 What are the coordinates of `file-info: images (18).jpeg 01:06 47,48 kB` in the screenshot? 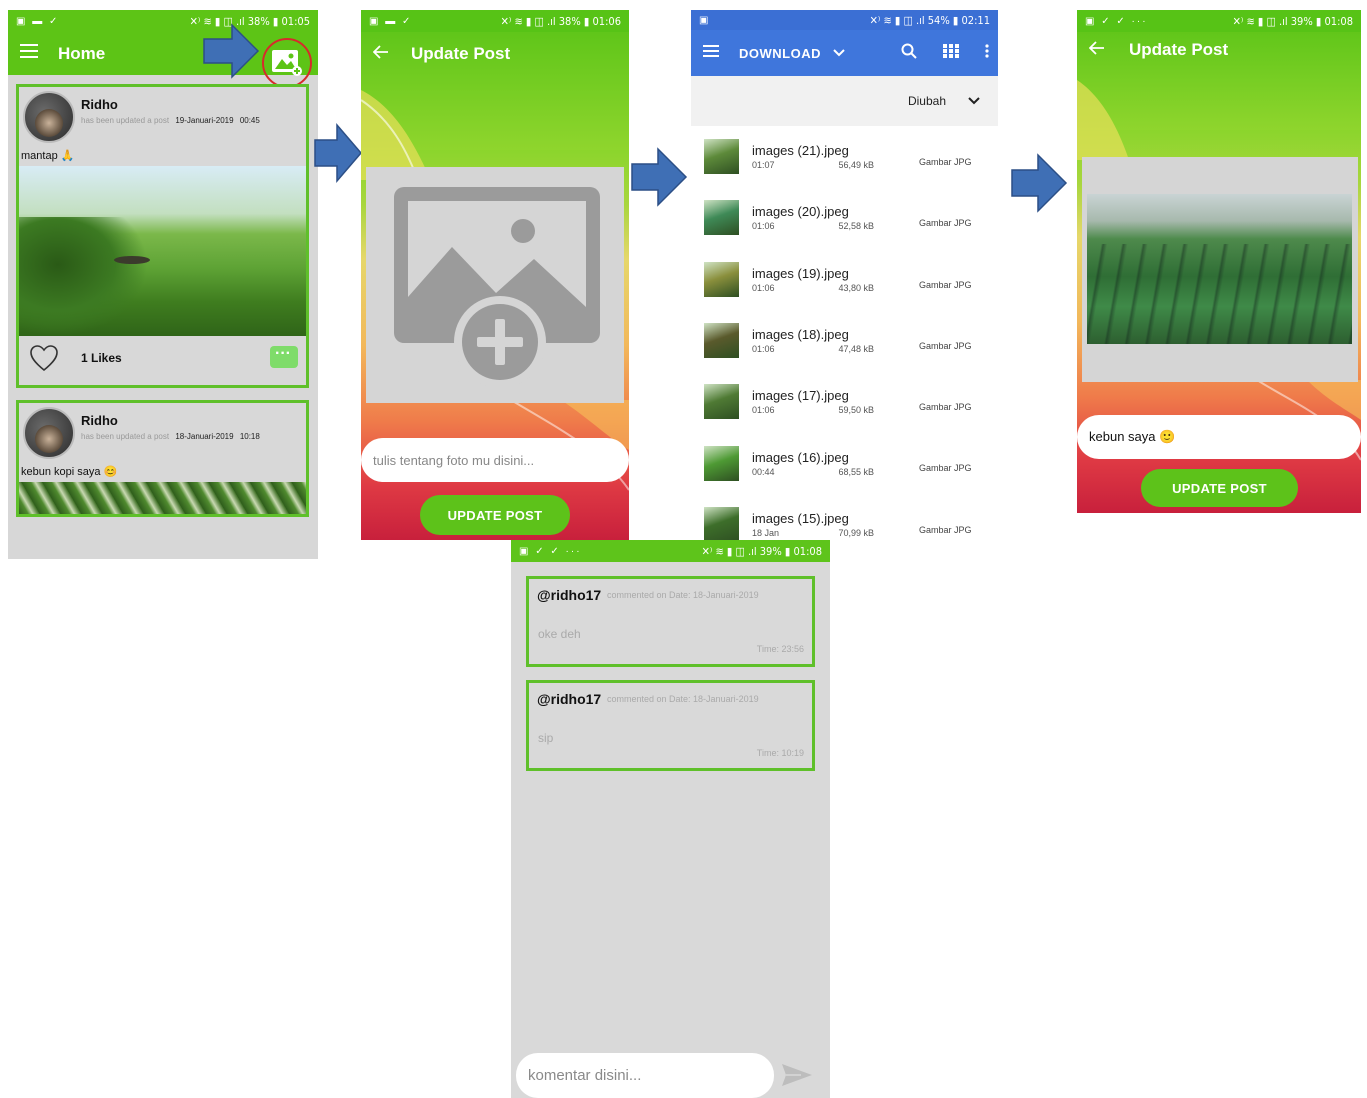 It's located at (832, 340).